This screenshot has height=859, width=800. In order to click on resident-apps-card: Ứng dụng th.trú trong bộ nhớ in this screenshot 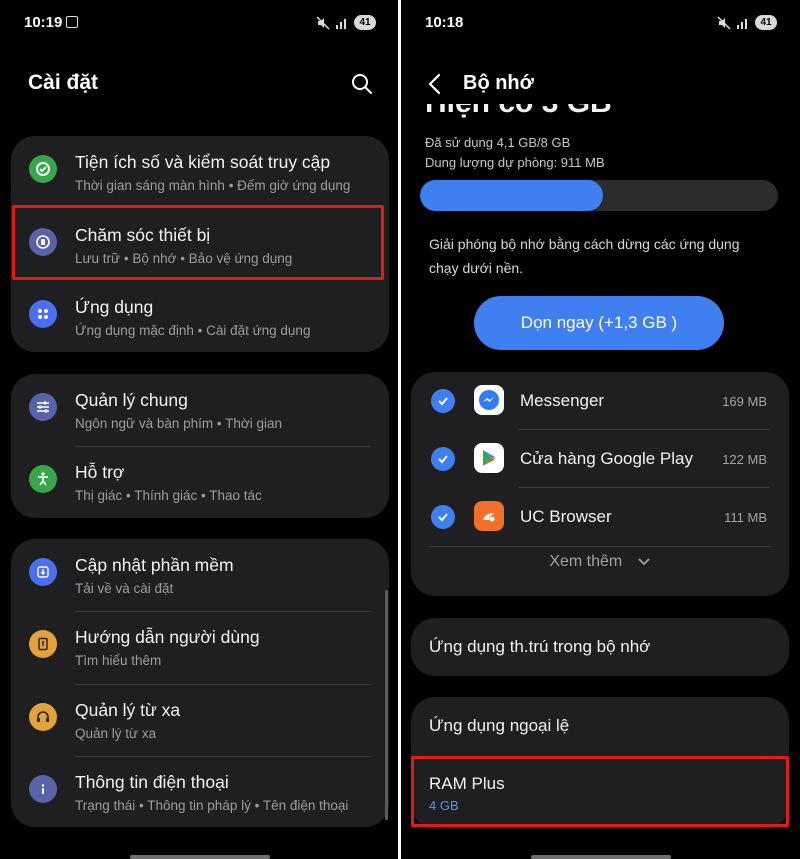, I will do `click(600, 647)`.